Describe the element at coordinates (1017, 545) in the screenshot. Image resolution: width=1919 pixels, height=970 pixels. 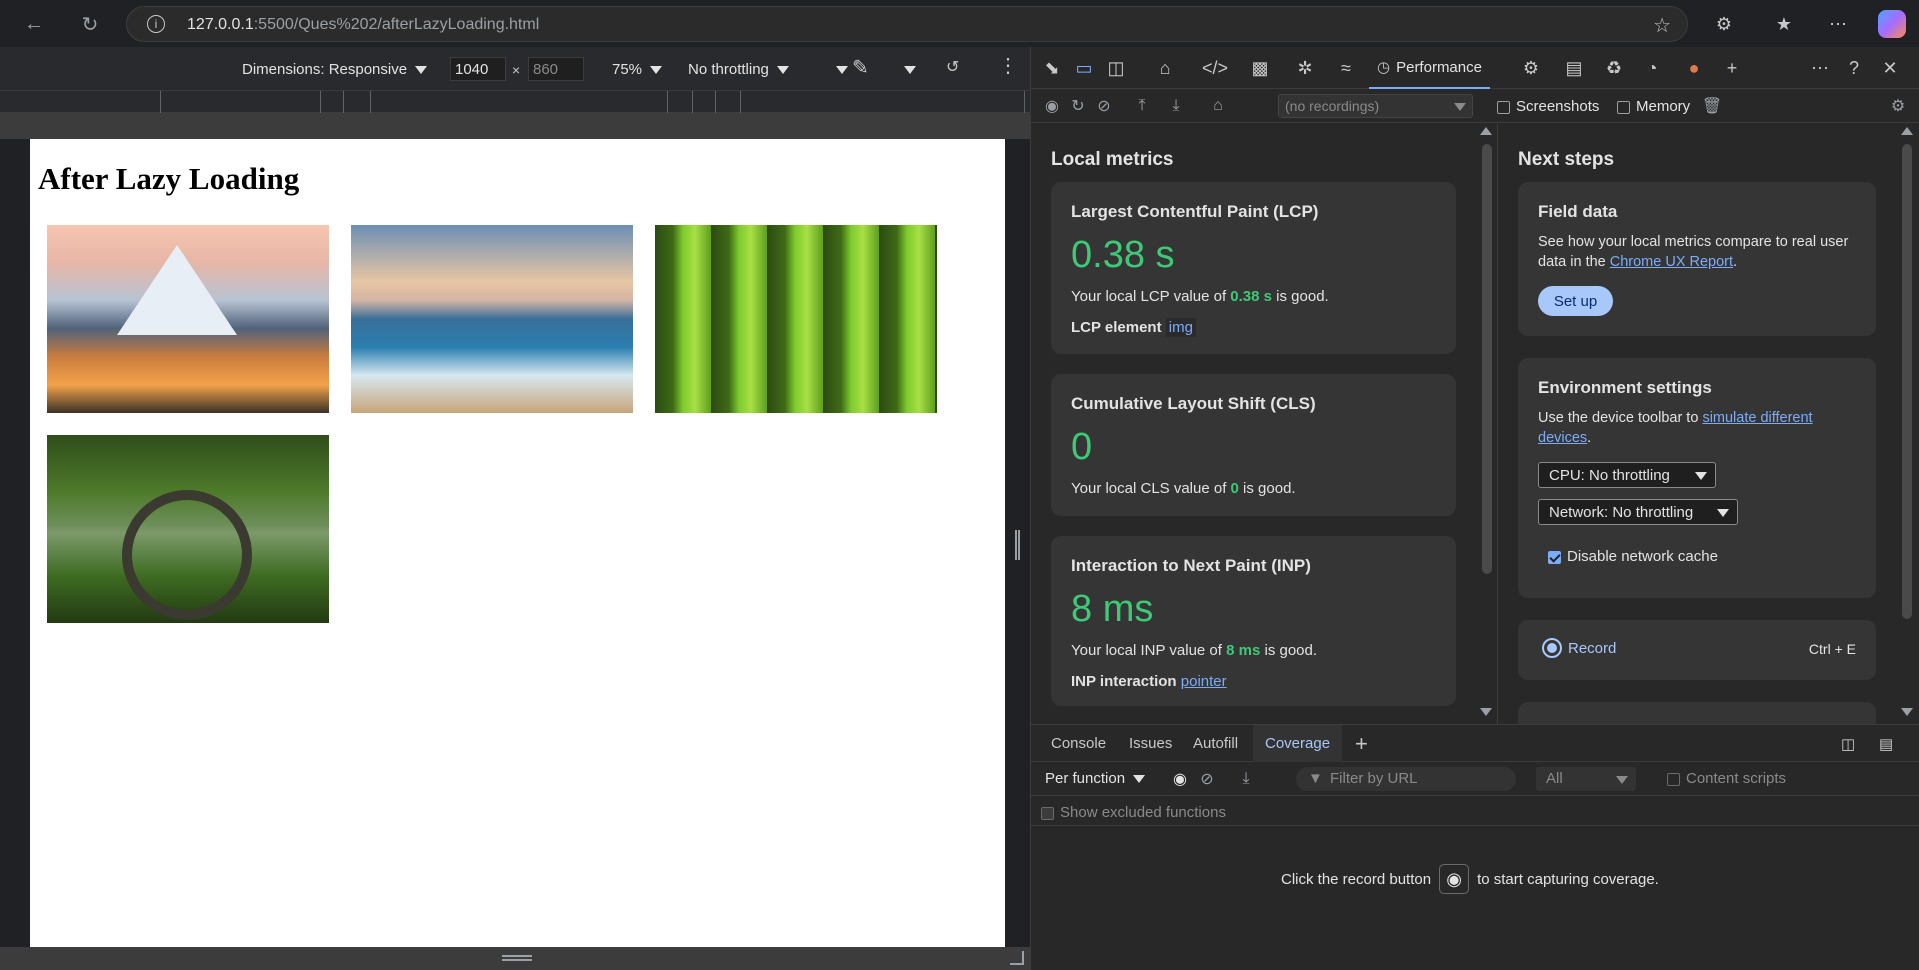
I see `side-resize-handle-icon` at that location.